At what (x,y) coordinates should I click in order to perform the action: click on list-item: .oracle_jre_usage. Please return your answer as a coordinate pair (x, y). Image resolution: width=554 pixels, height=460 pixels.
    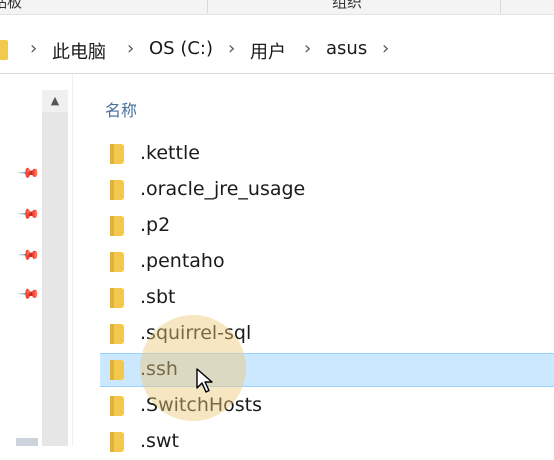
    Looking at the image, I should click on (327, 191).